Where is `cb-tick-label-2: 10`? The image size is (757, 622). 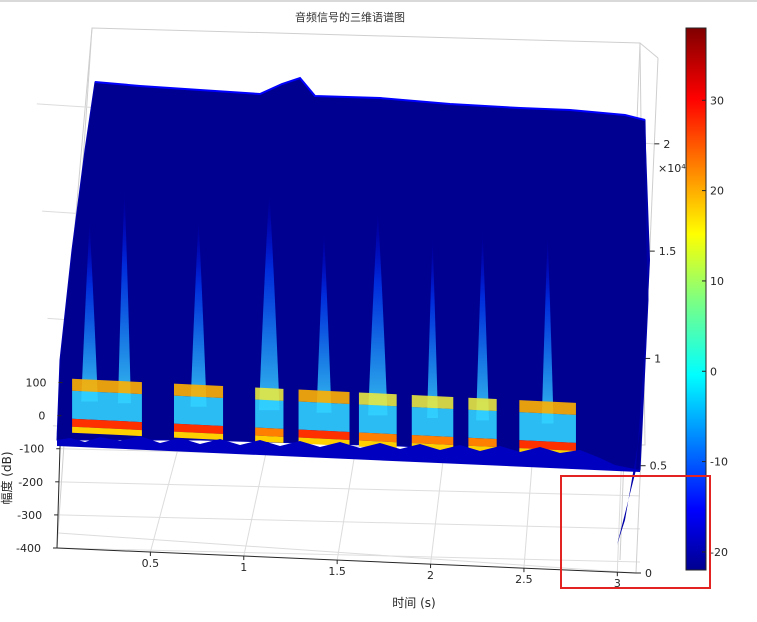
cb-tick-label-2: 10 is located at coordinates (717, 281).